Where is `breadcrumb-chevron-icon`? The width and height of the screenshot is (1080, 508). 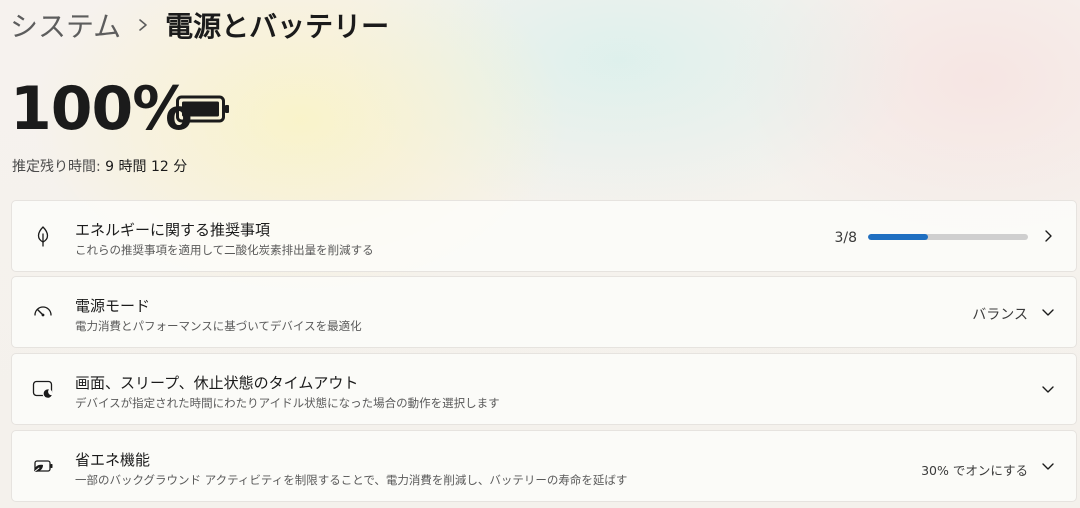 breadcrumb-chevron-icon is located at coordinates (143, 25).